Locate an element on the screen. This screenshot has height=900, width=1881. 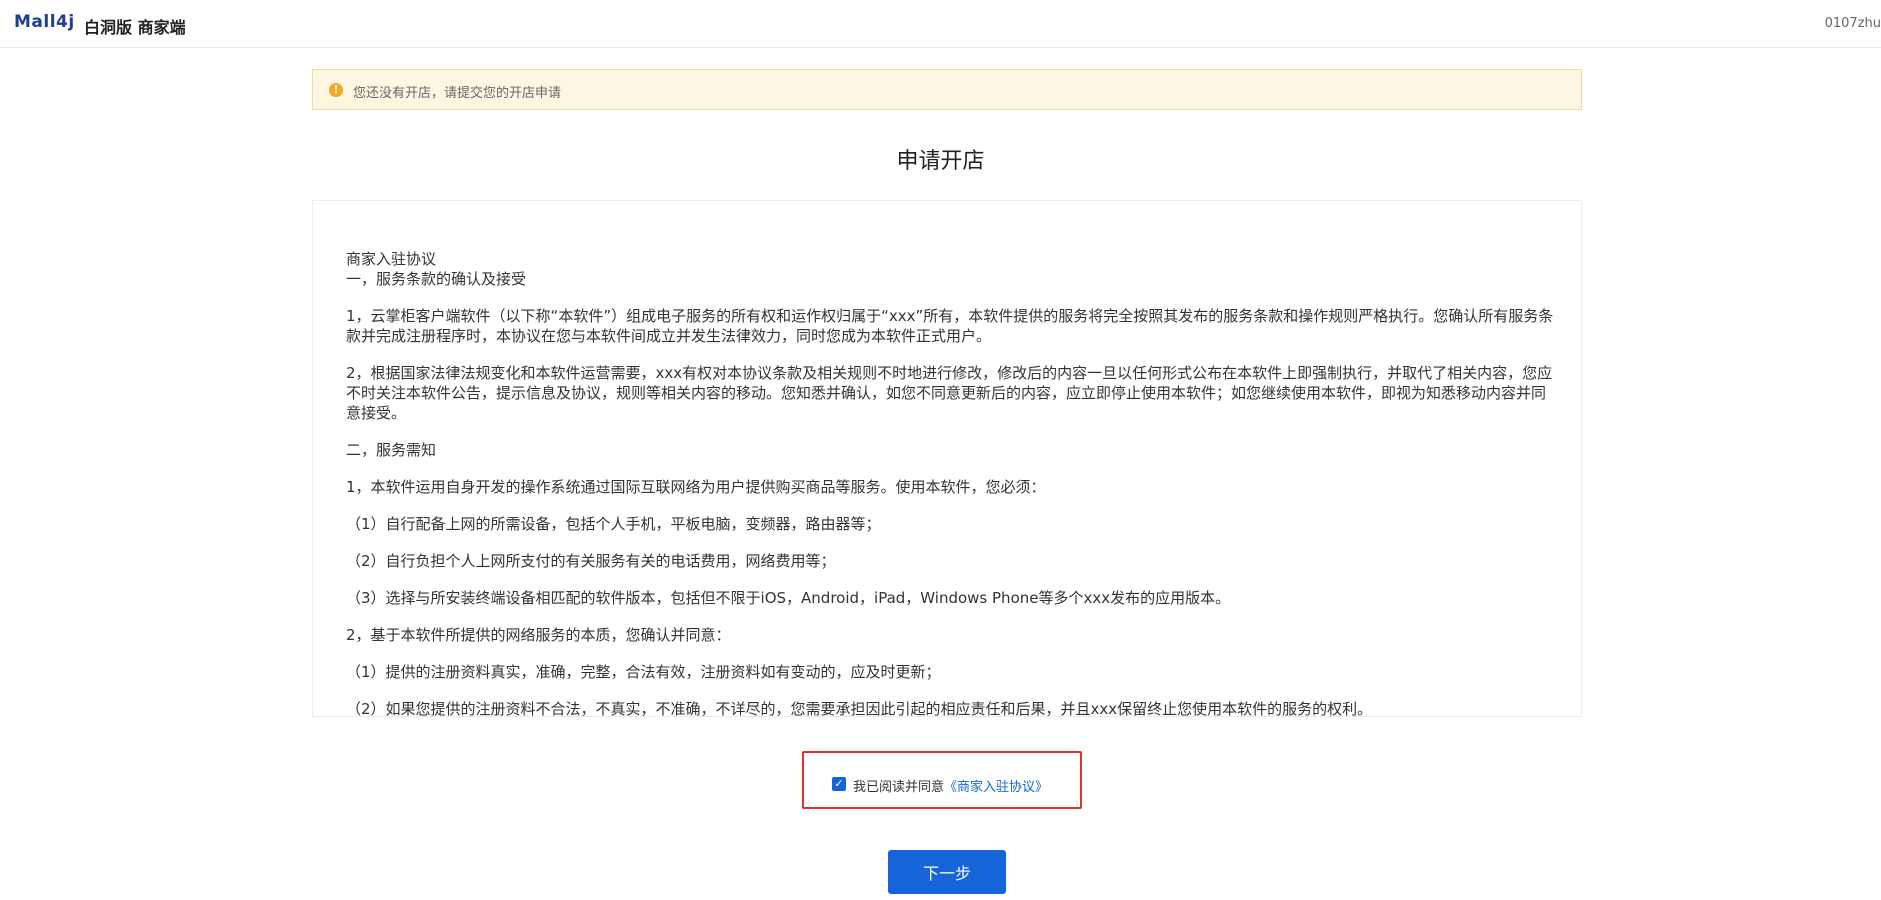
agreement-section-heading: 一，服务条款的确认及接受 is located at coordinates (436, 279).